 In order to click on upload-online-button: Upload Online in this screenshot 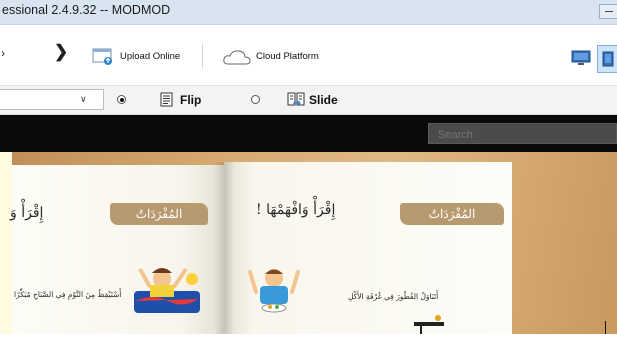, I will do `click(139, 57)`.